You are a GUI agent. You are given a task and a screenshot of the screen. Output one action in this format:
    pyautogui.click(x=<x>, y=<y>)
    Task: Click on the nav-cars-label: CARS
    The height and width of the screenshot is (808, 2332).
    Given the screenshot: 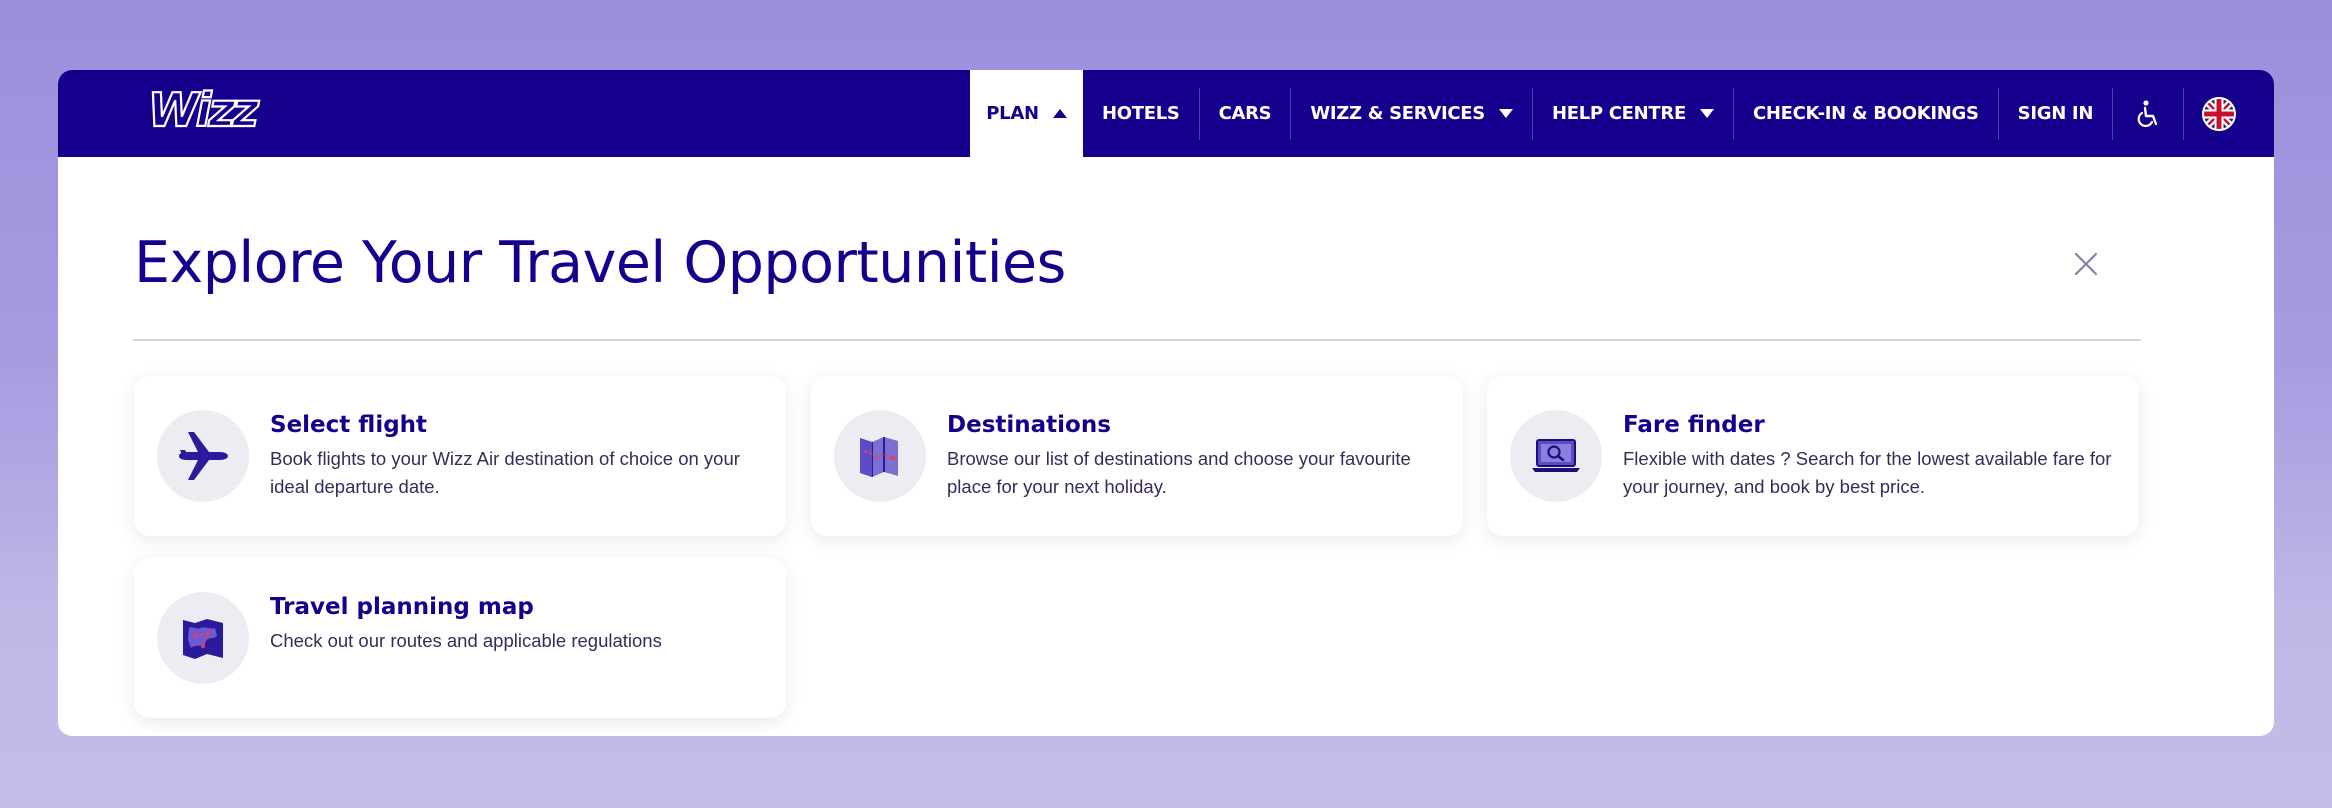 What is the action you would take?
    pyautogui.click(x=1245, y=113)
    